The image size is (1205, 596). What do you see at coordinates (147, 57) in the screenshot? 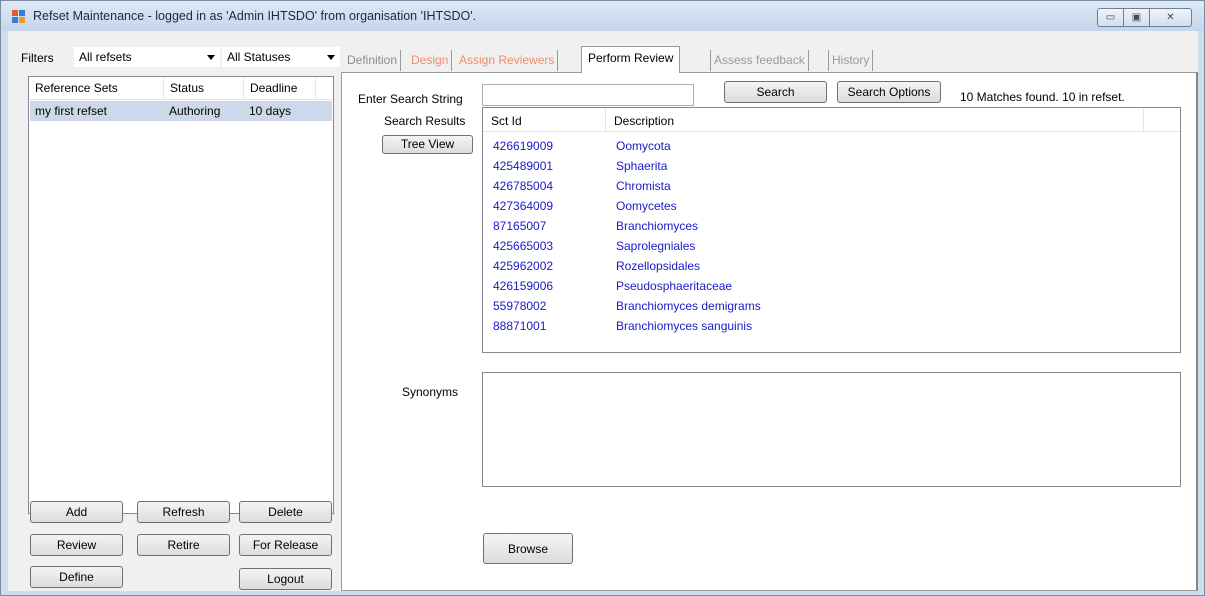
I see `refsets-filter-dropdown: All refsets` at bounding box center [147, 57].